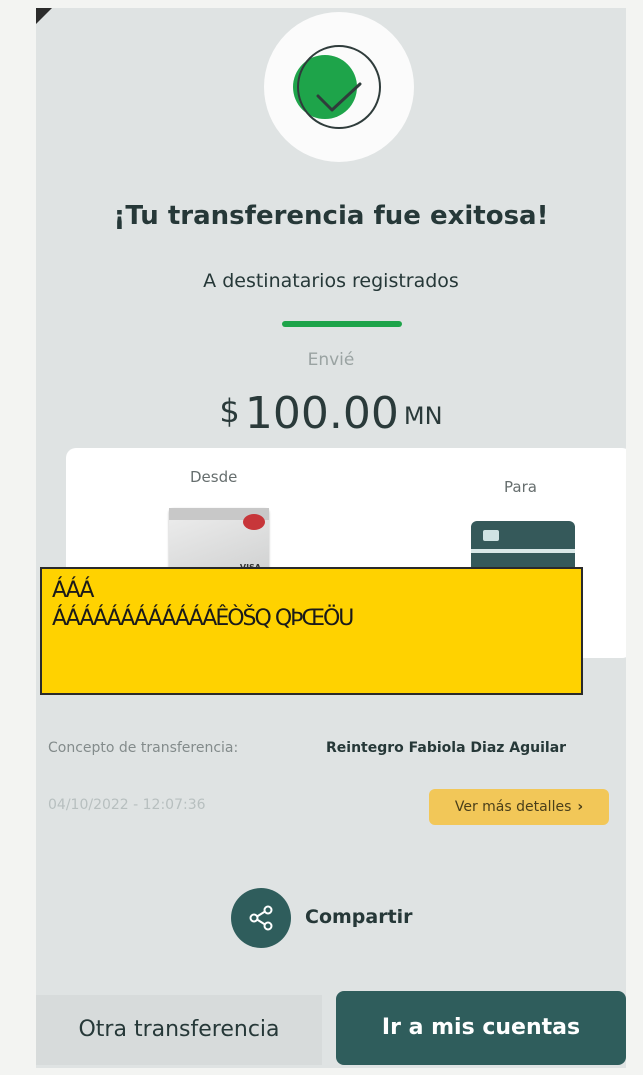 The image size is (643, 1075). I want to click on success-title: ¡Tu transferencia fue exitosa!, so click(331, 216).